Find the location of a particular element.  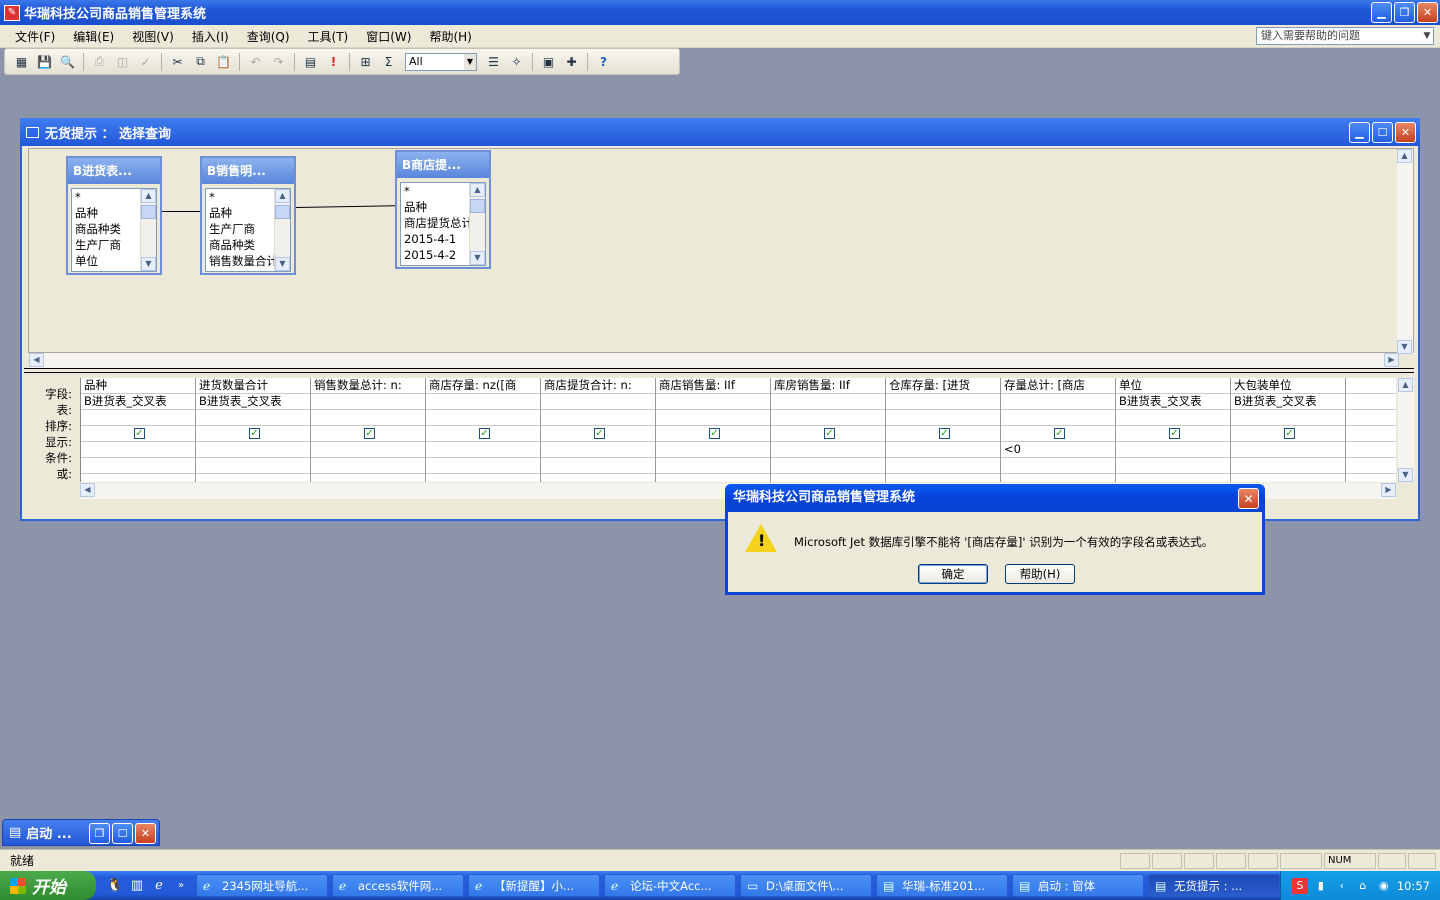

field-list-table: B销售明... * 品种 生产厂商 商品种类 销售数量合计 ▲ ▼ is located at coordinates (248, 215).